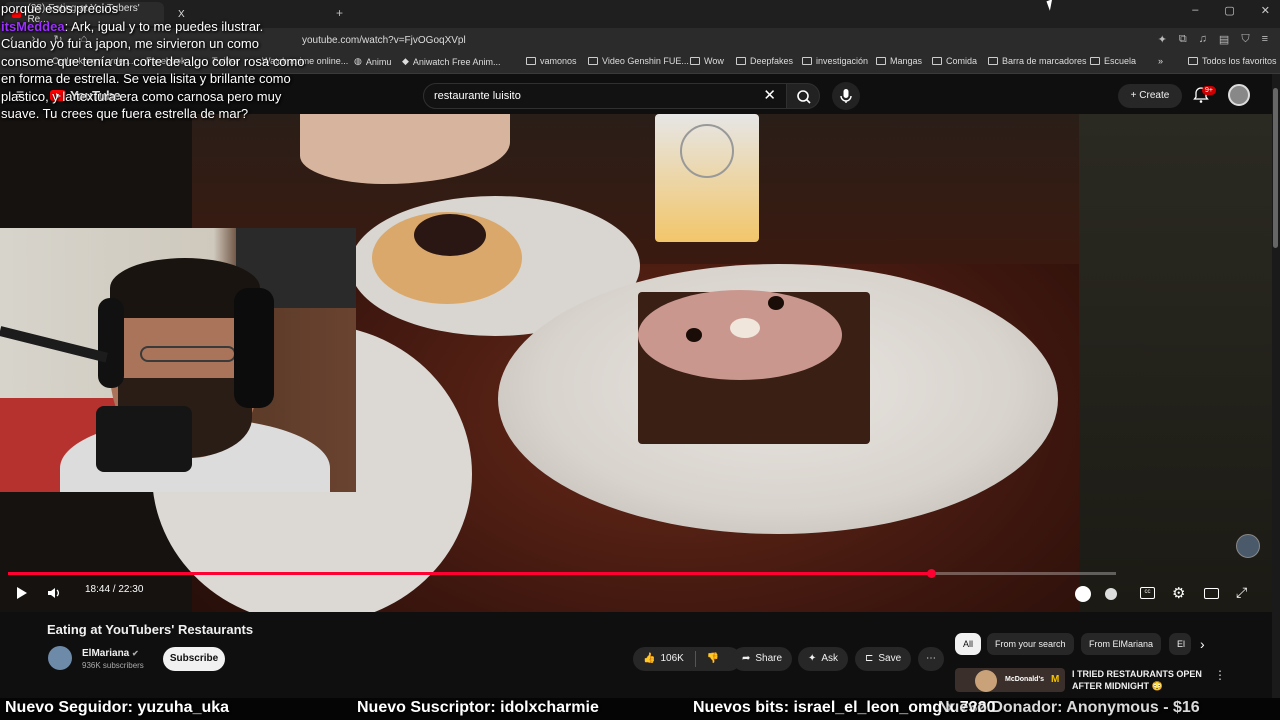 This screenshot has width=1280, height=720. I want to click on share-icon: ➦, so click(746, 658).